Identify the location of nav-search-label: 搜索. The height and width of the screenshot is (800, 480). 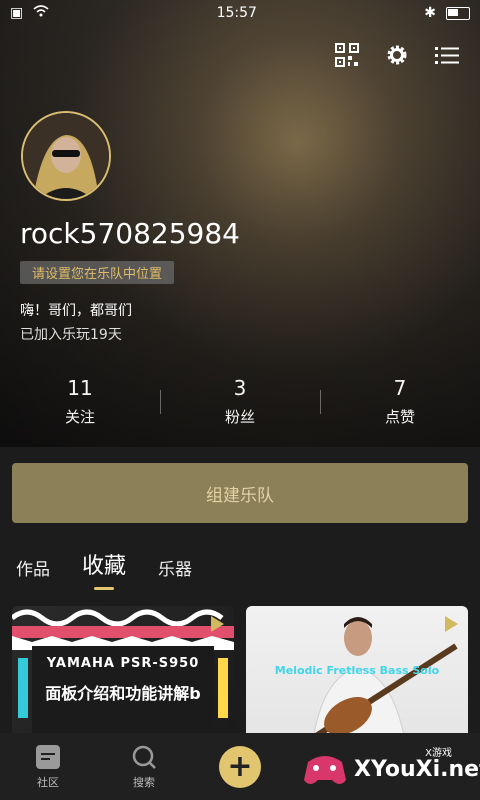
(144, 782).